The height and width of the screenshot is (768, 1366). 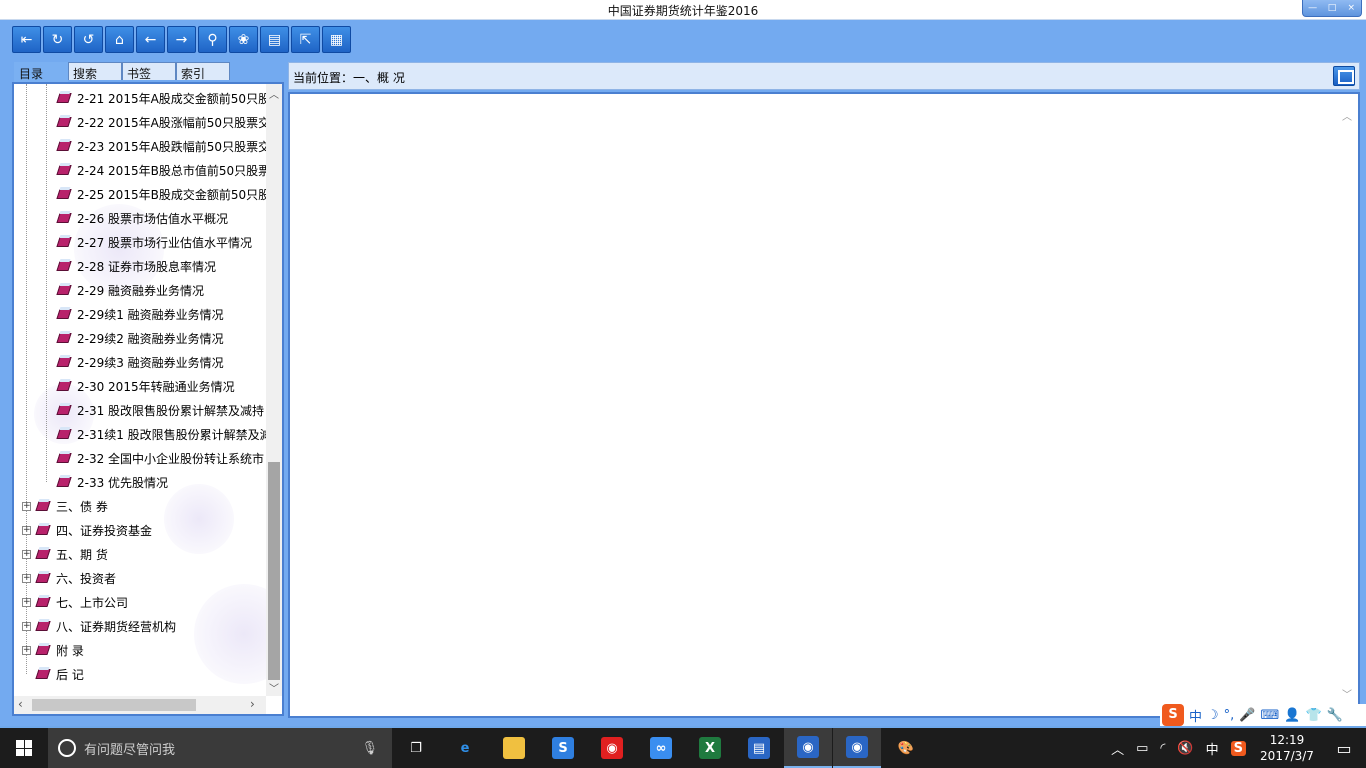 I want to click on skin-icon: 👕, so click(x=1313, y=715).